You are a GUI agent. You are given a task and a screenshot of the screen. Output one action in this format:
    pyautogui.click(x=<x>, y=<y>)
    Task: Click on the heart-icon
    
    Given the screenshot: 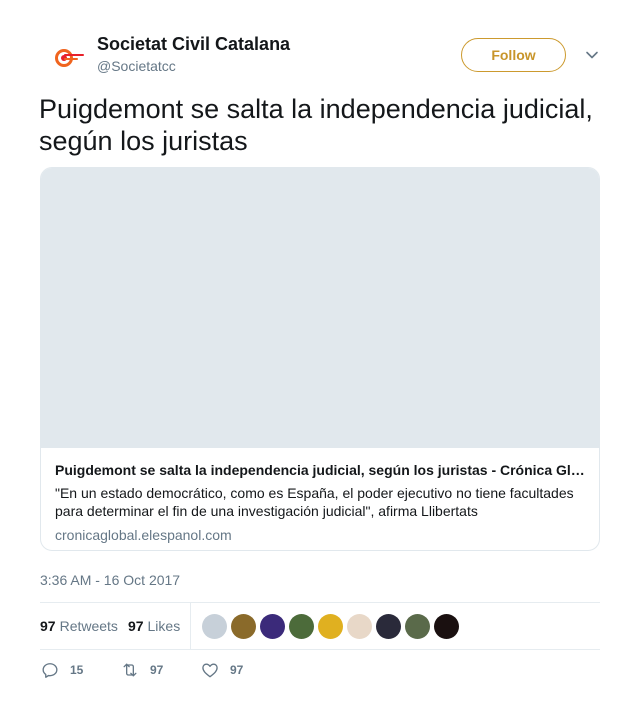 What is the action you would take?
    pyautogui.click(x=210, y=670)
    